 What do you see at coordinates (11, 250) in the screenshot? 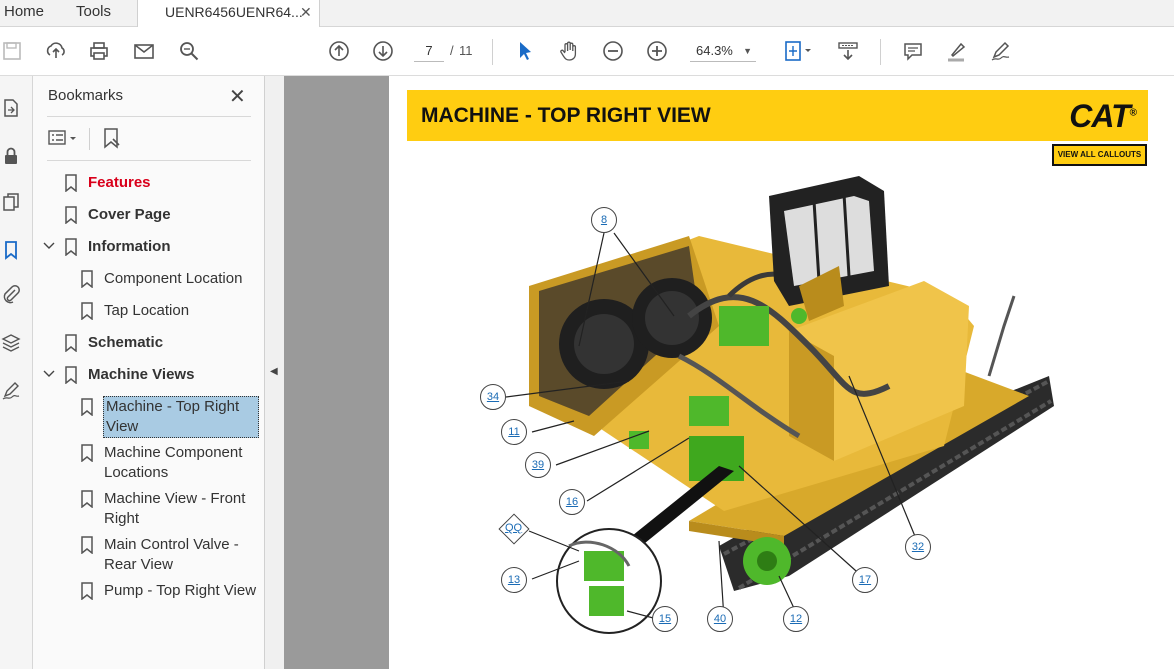
I see `bookmark-panel-icon` at bounding box center [11, 250].